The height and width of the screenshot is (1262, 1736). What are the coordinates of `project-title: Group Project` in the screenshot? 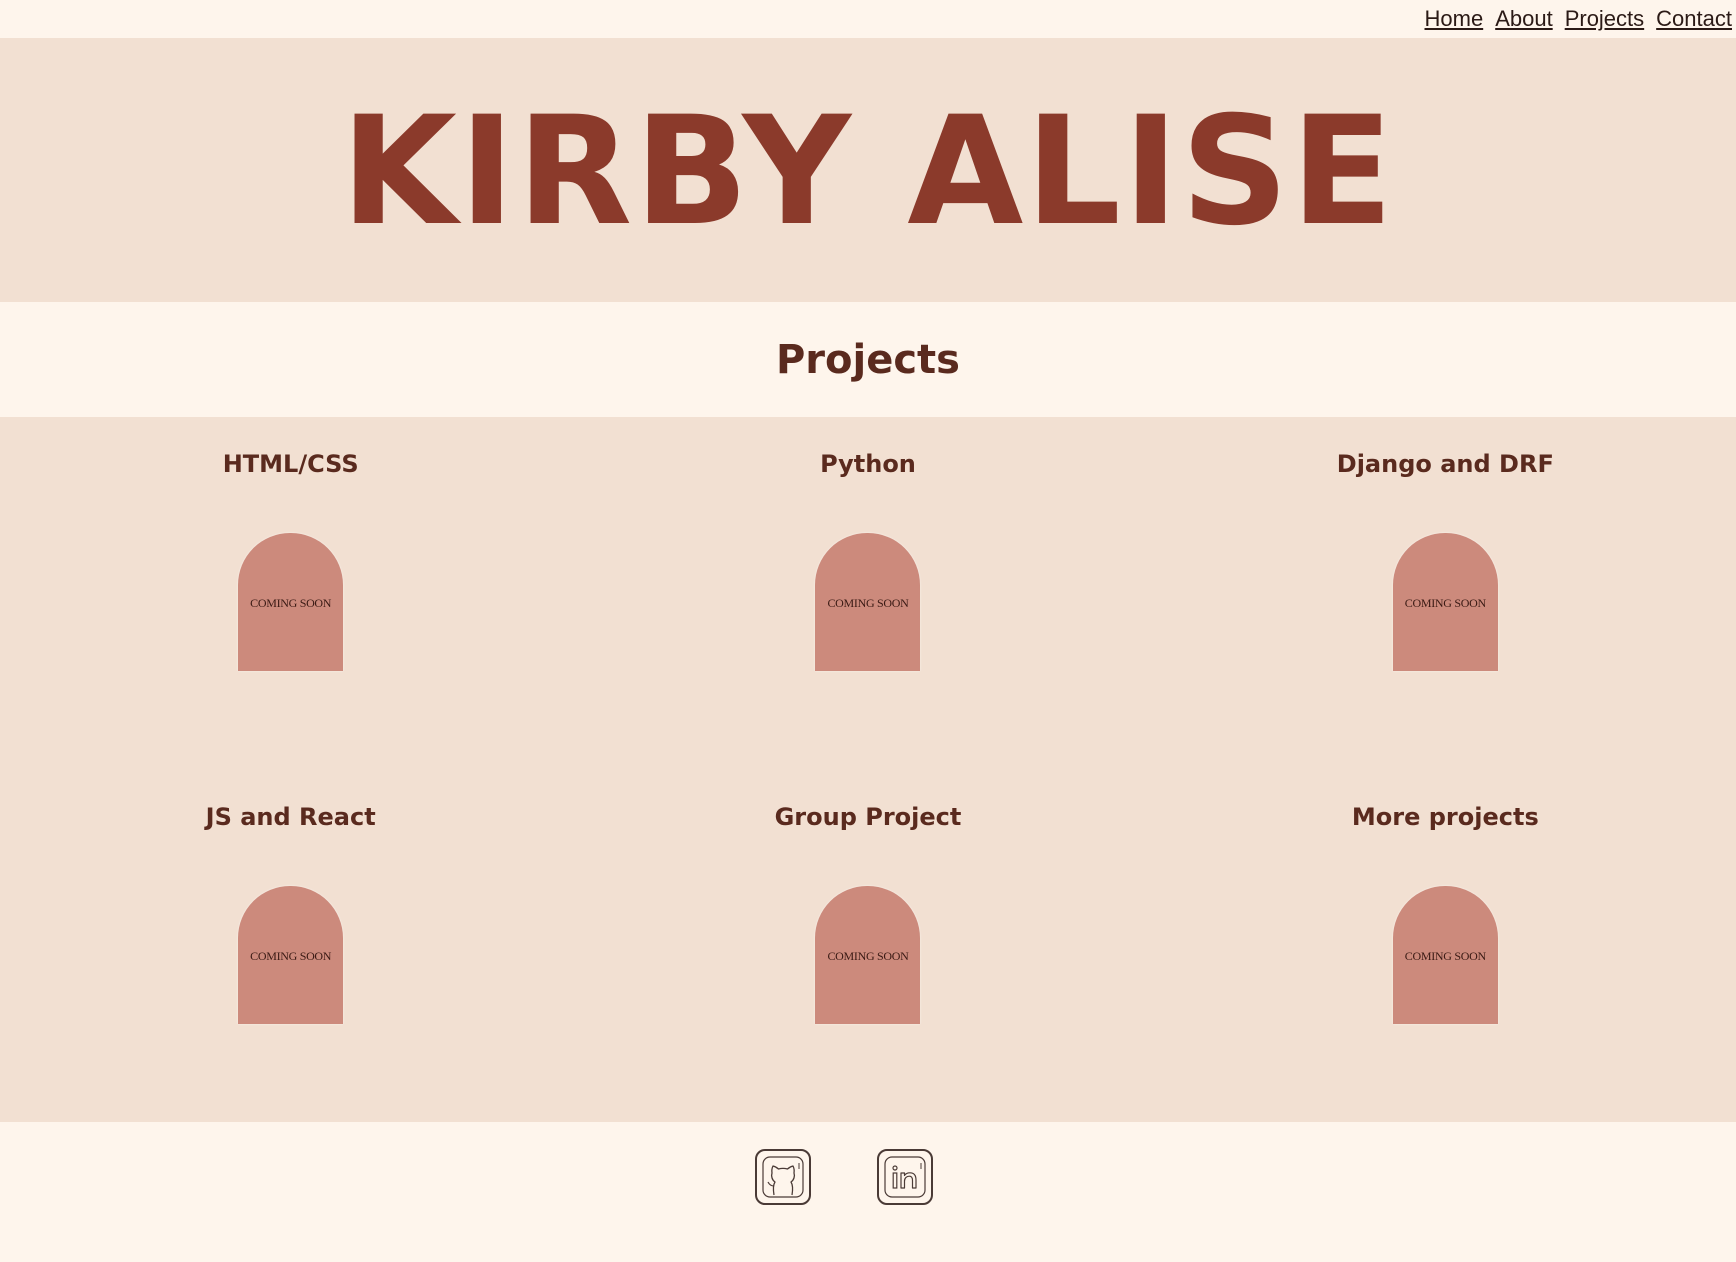 It's located at (868, 817).